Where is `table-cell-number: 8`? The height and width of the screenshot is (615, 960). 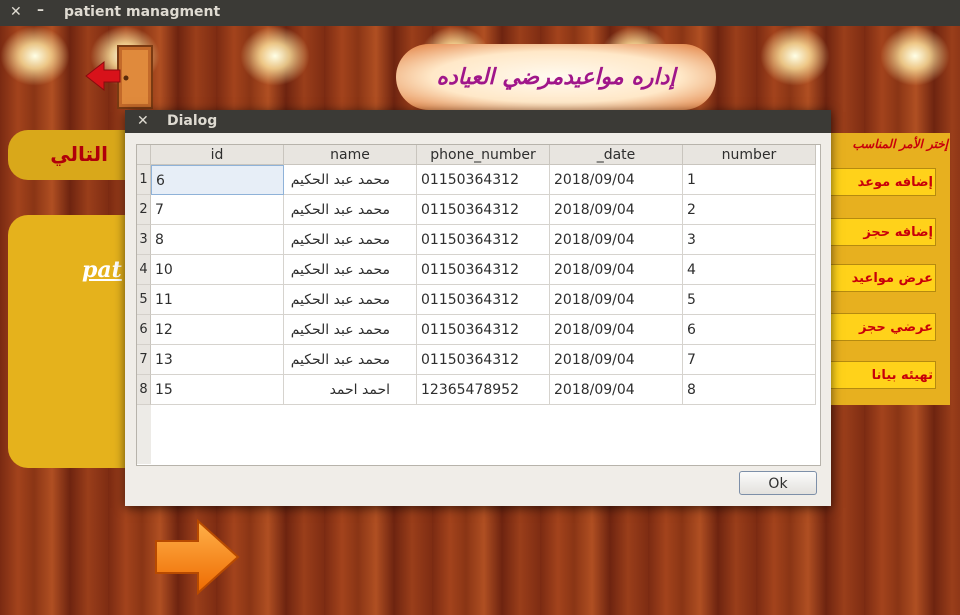 table-cell-number: 8 is located at coordinates (749, 390).